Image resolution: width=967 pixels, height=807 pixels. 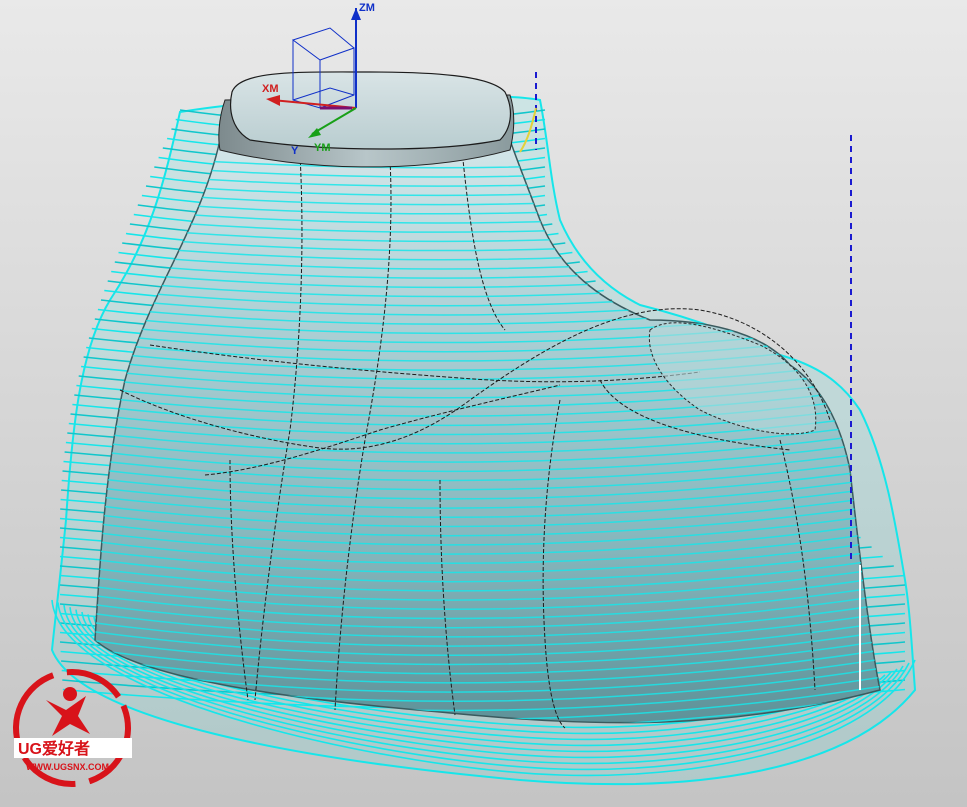 I want to click on logo-brand-text: UG爱好者, so click(x=54, y=748).